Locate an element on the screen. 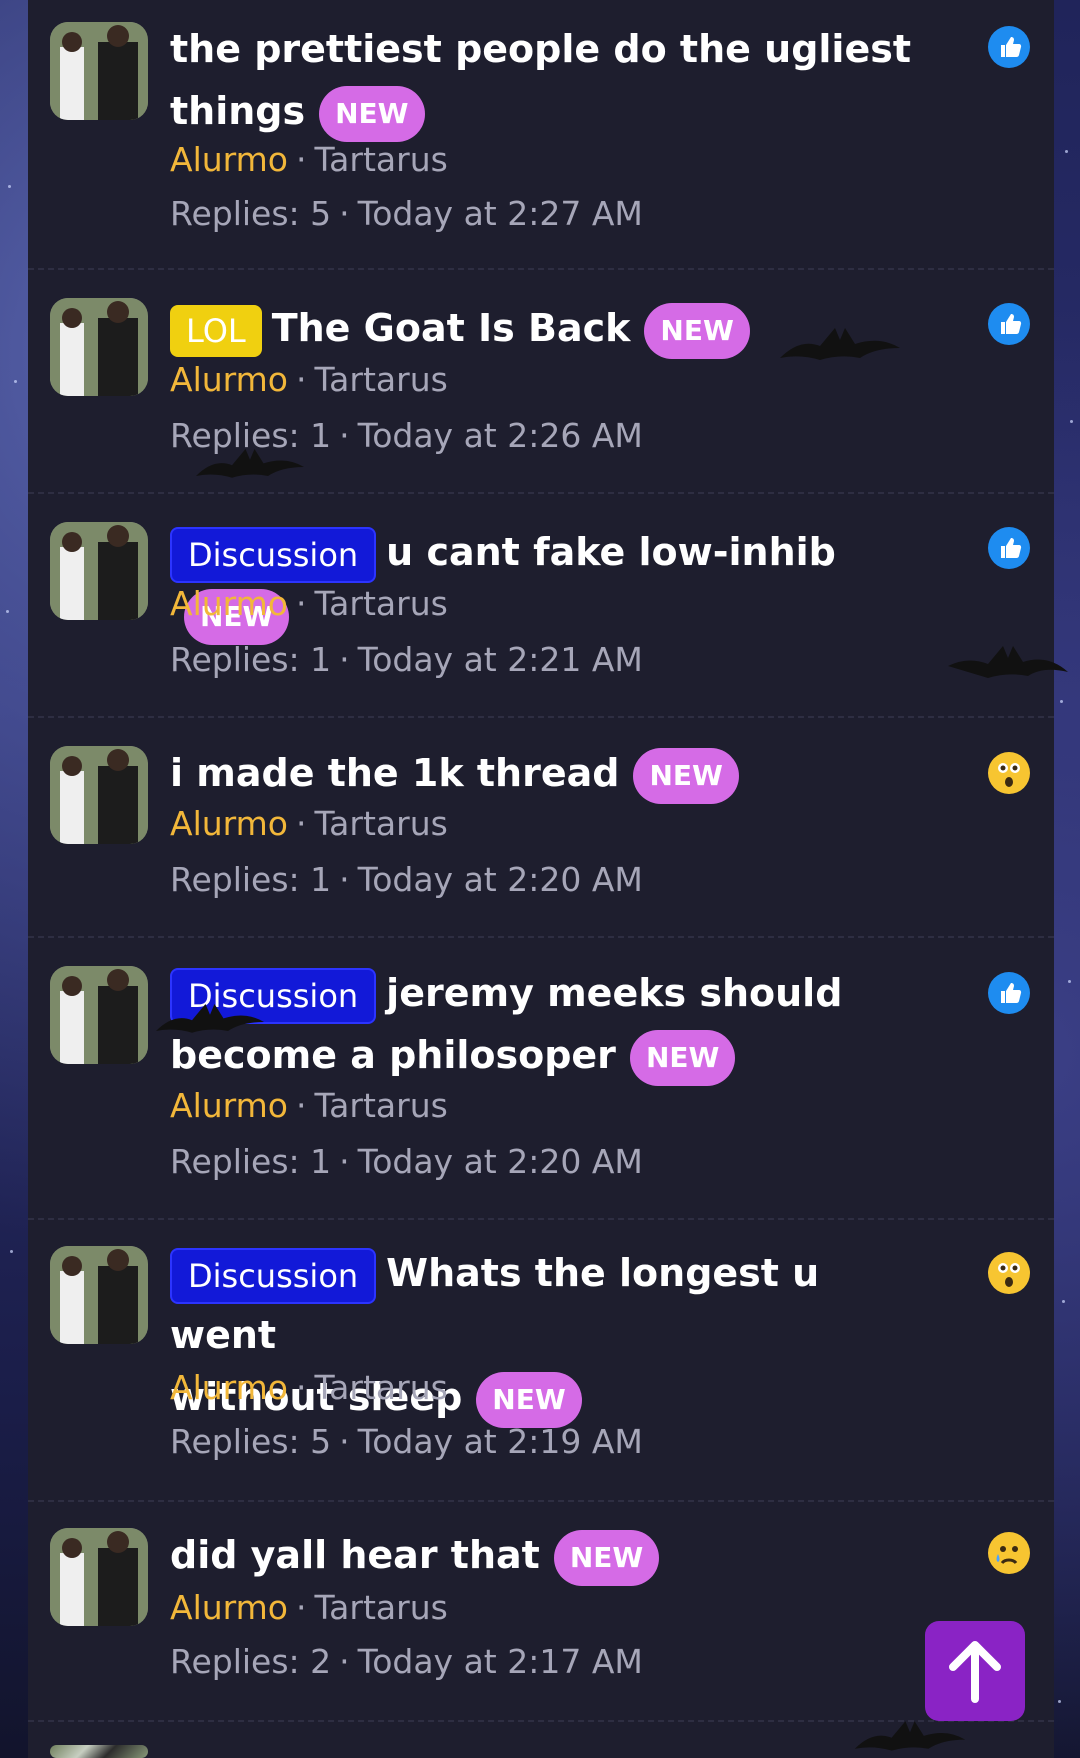 This screenshot has height=1758, width=1080. sad-icon is located at coordinates (1009, 1553).